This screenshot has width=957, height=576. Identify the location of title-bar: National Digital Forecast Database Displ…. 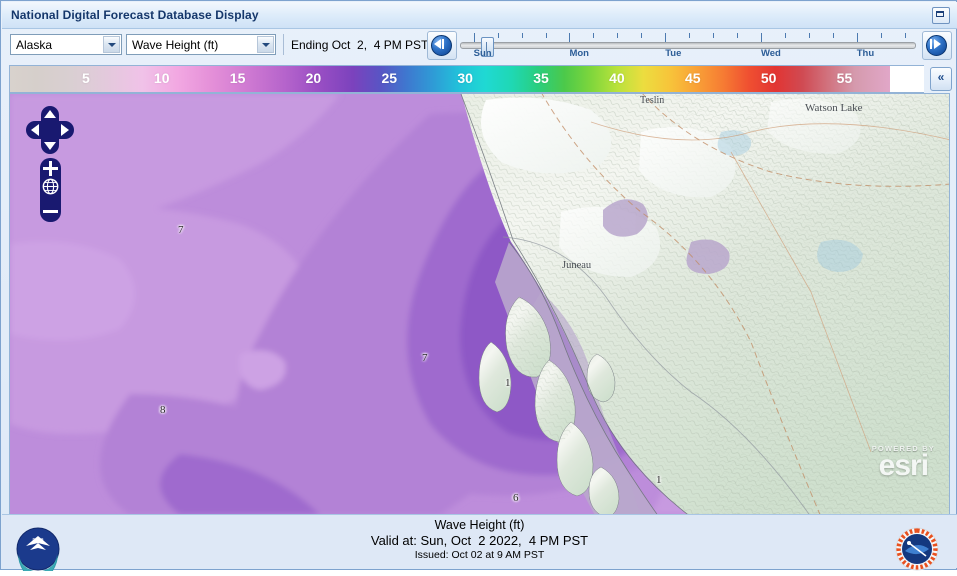
(479, 15).